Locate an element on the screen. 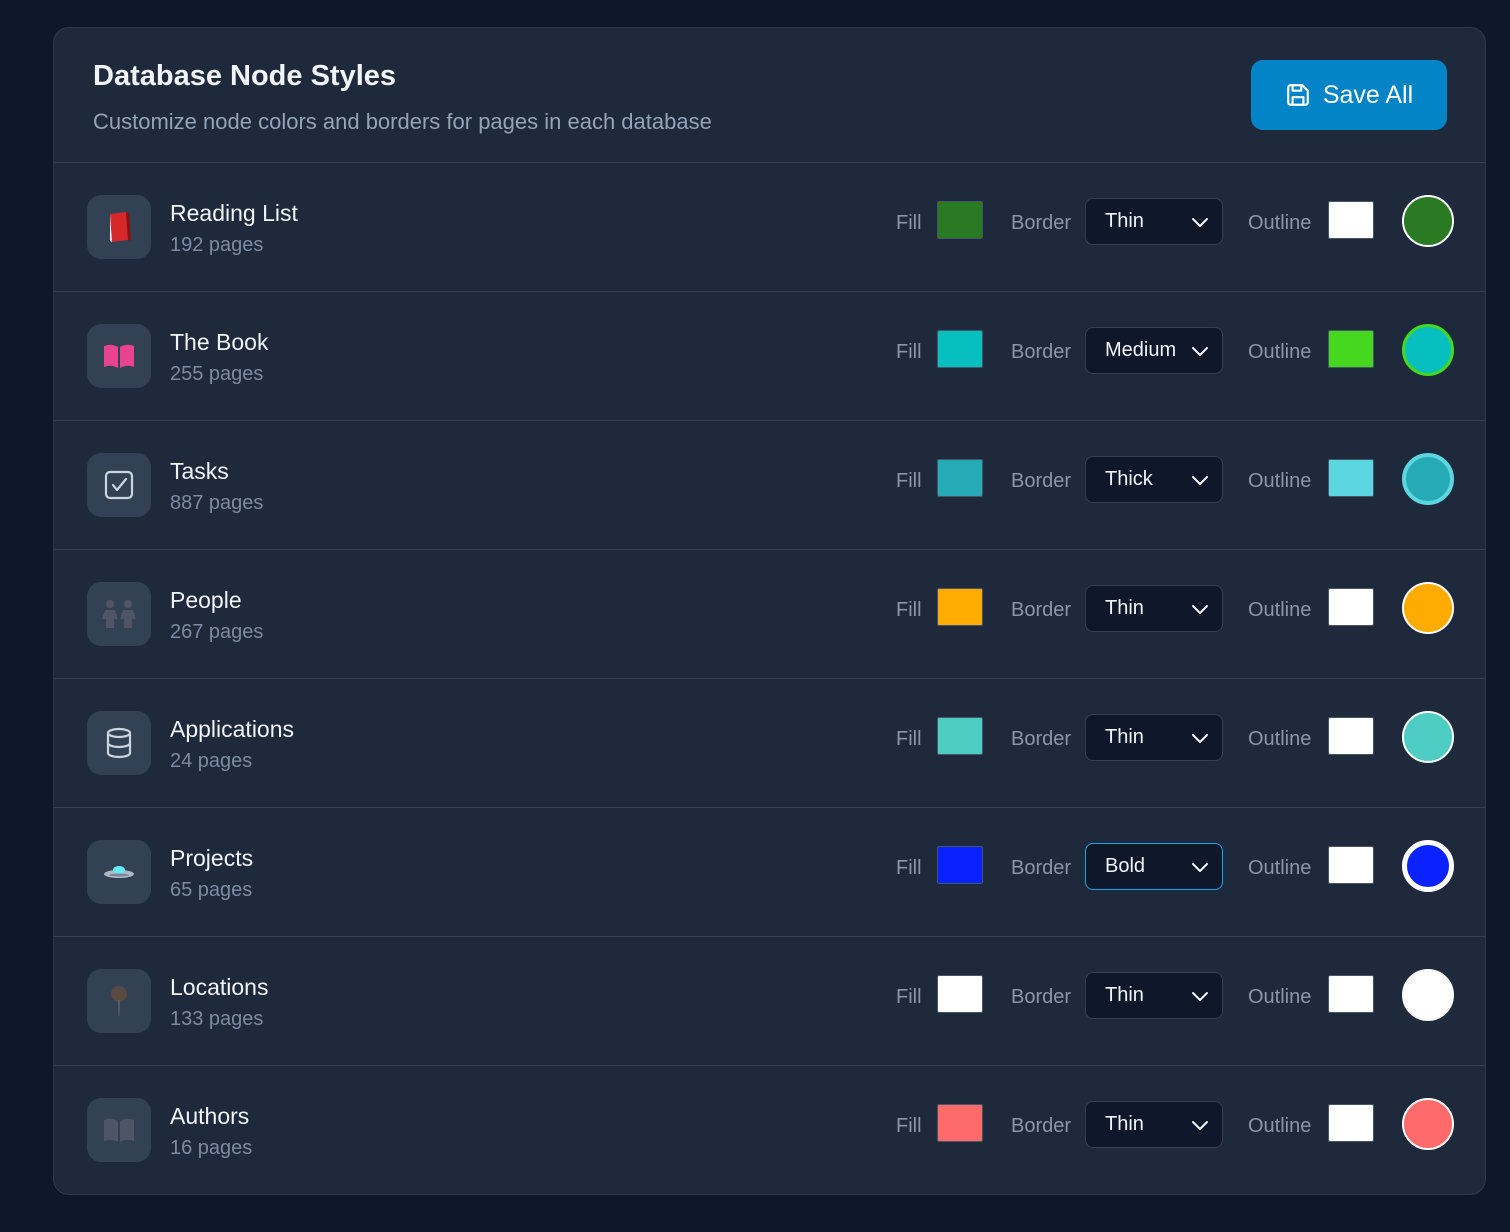 This screenshot has height=1232, width=1510. page-count: 255 pages is located at coordinates (217, 374).